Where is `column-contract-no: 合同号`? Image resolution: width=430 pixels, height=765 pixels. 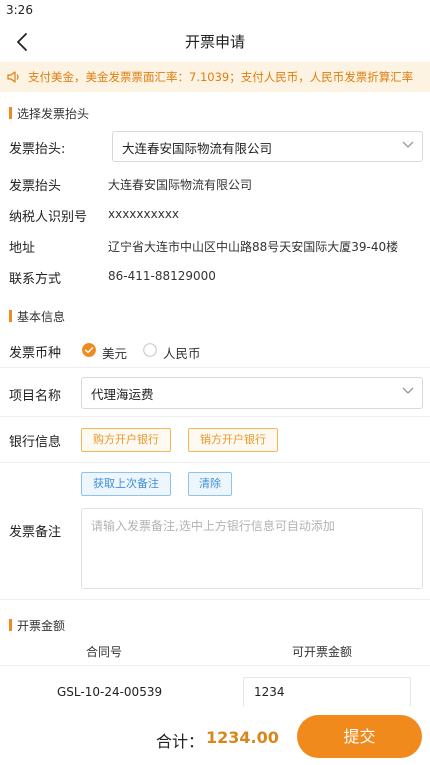
column-contract-no: 合同号 is located at coordinates (104, 652).